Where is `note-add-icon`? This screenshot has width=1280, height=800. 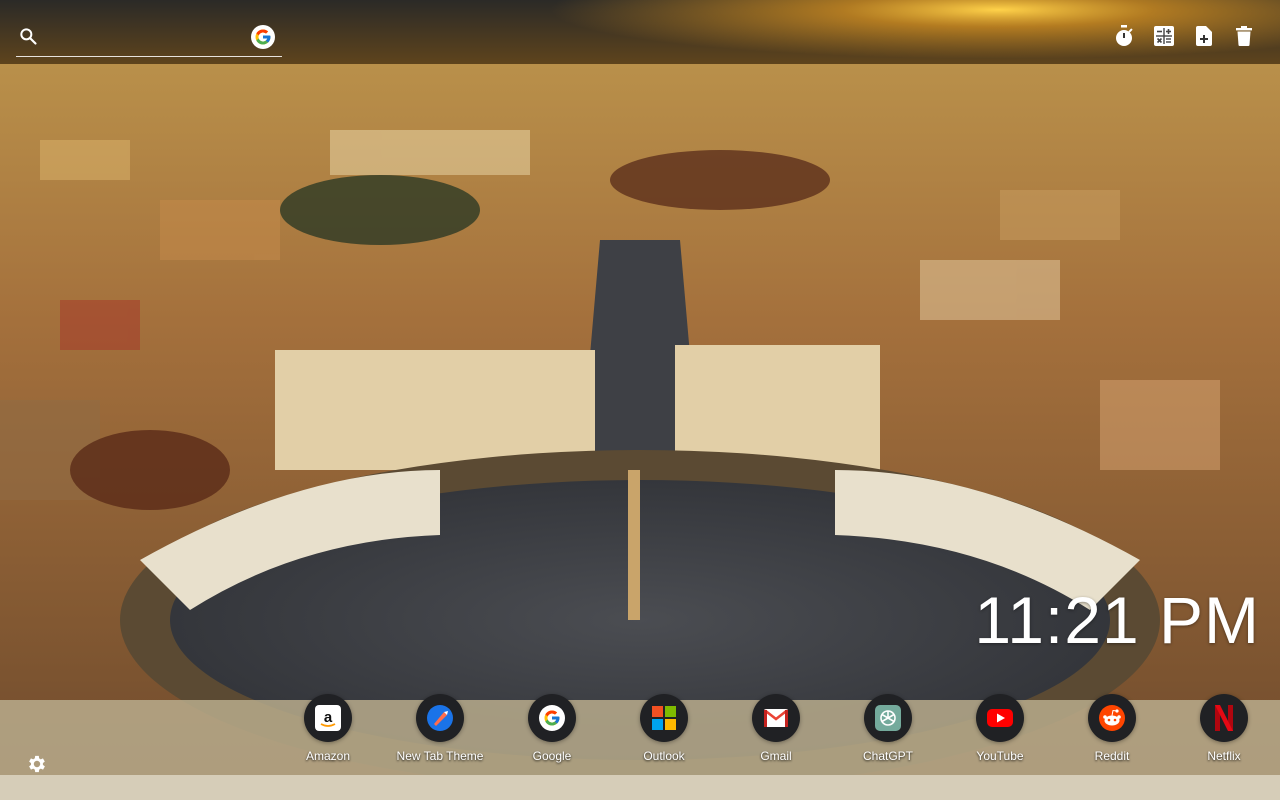
note-add-icon is located at coordinates (1204, 36).